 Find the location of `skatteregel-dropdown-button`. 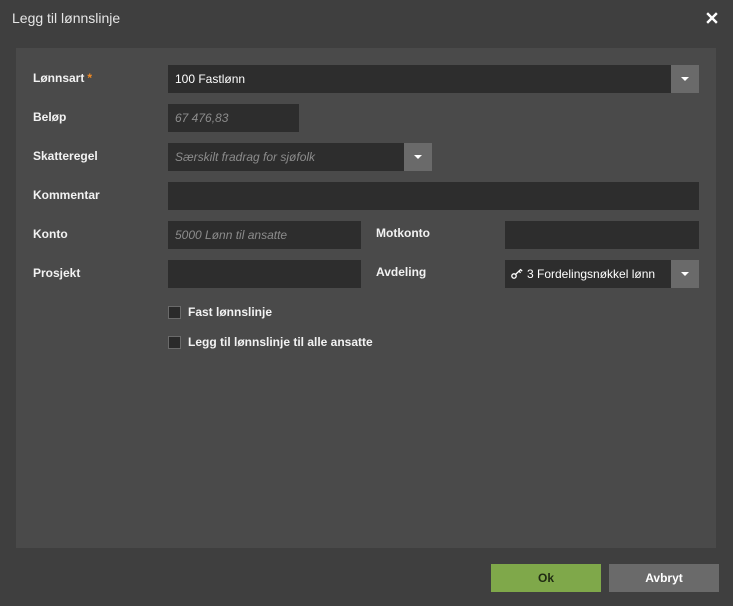

skatteregel-dropdown-button is located at coordinates (418, 157).